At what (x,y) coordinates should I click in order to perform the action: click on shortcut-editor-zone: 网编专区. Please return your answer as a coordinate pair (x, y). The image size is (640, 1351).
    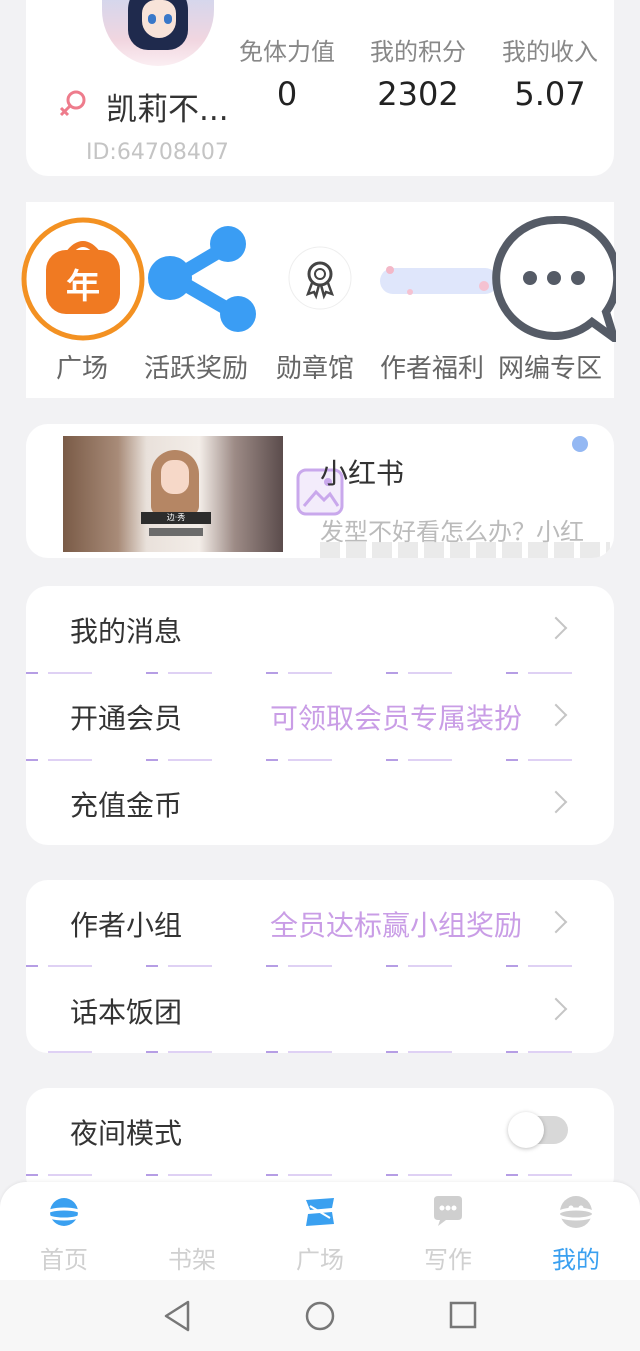
    Looking at the image, I should click on (554, 300).